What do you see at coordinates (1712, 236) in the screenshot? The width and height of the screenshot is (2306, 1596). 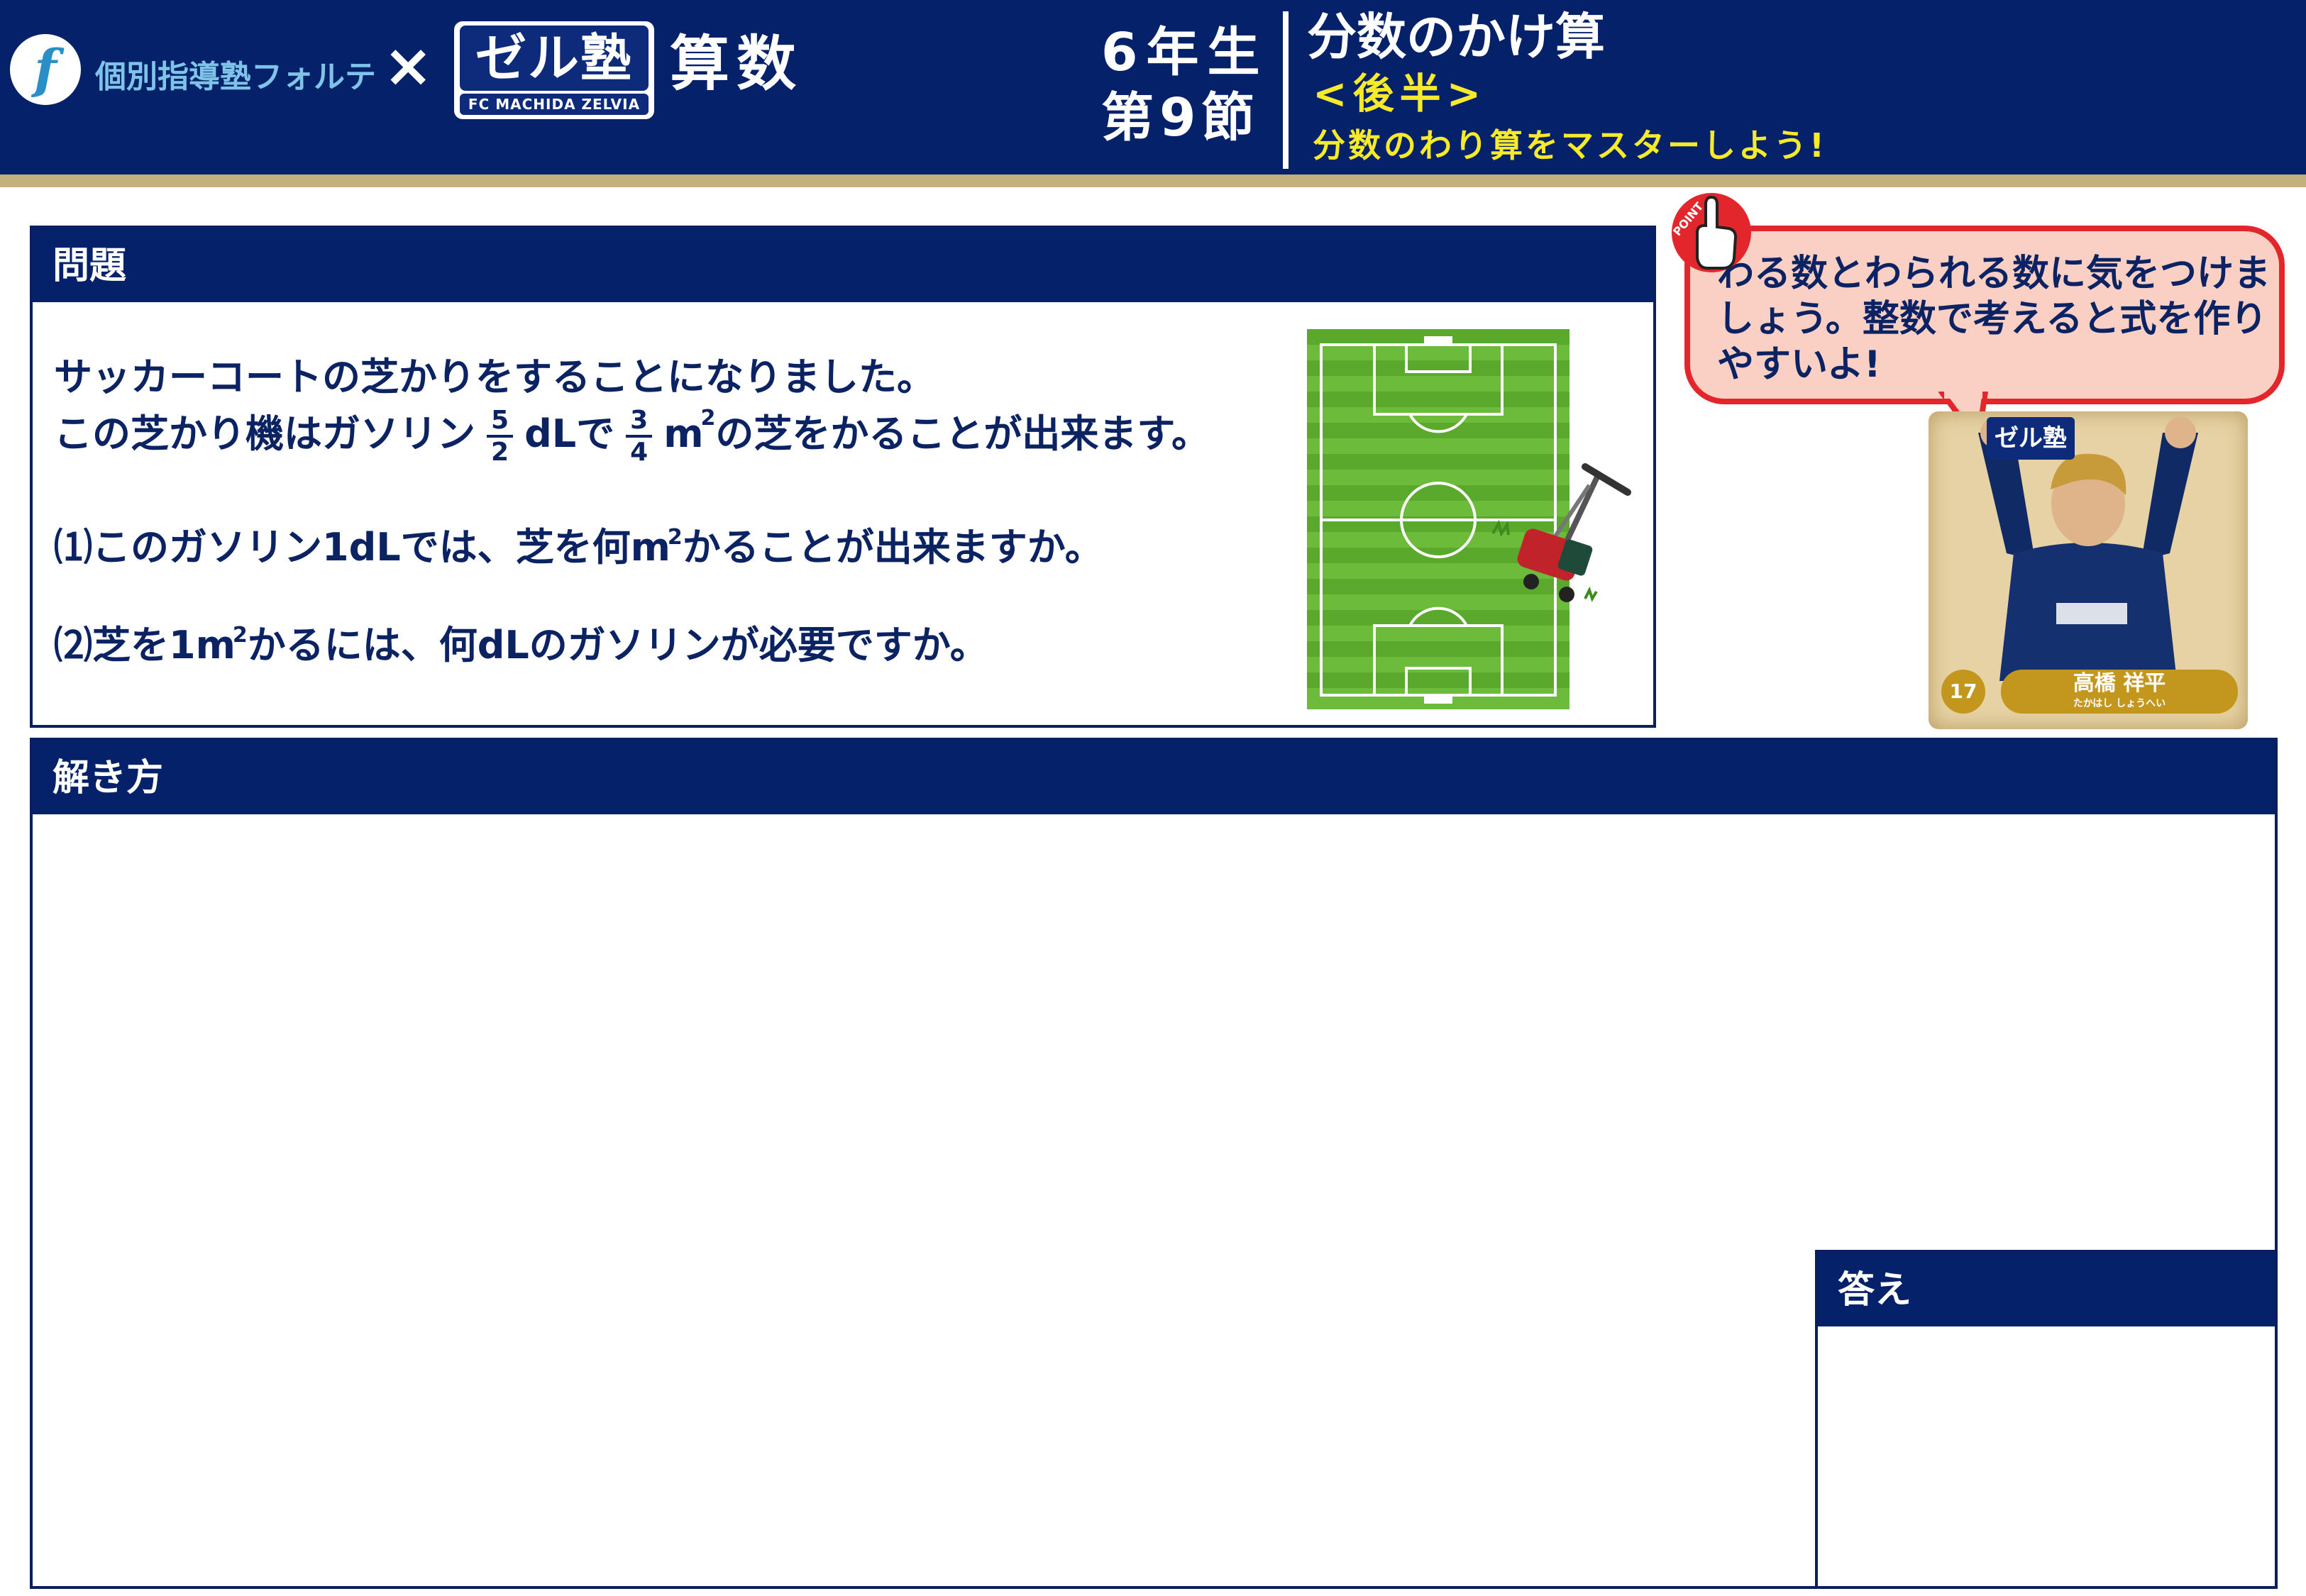 I see `point-hand-icon: POINT` at bounding box center [1712, 236].